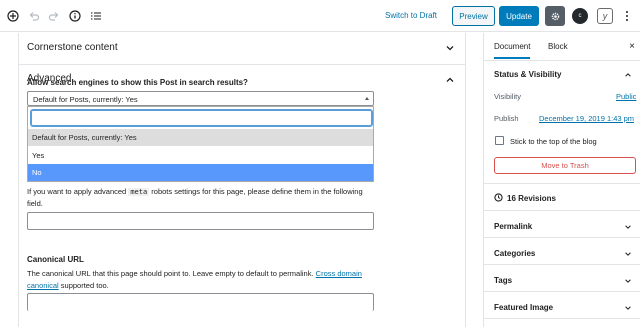 This screenshot has width=640, height=327. What do you see at coordinates (13, 16) in the screenshot?
I see `add-block-icon` at bounding box center [13, 16].